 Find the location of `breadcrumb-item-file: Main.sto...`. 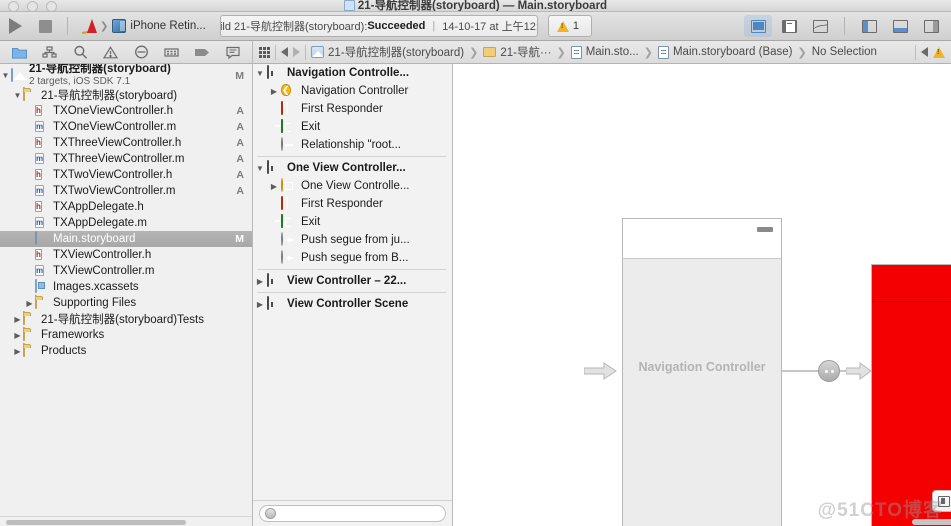

breadcrumb-item-file: Main.sto... is located at coordinates (604, 52).